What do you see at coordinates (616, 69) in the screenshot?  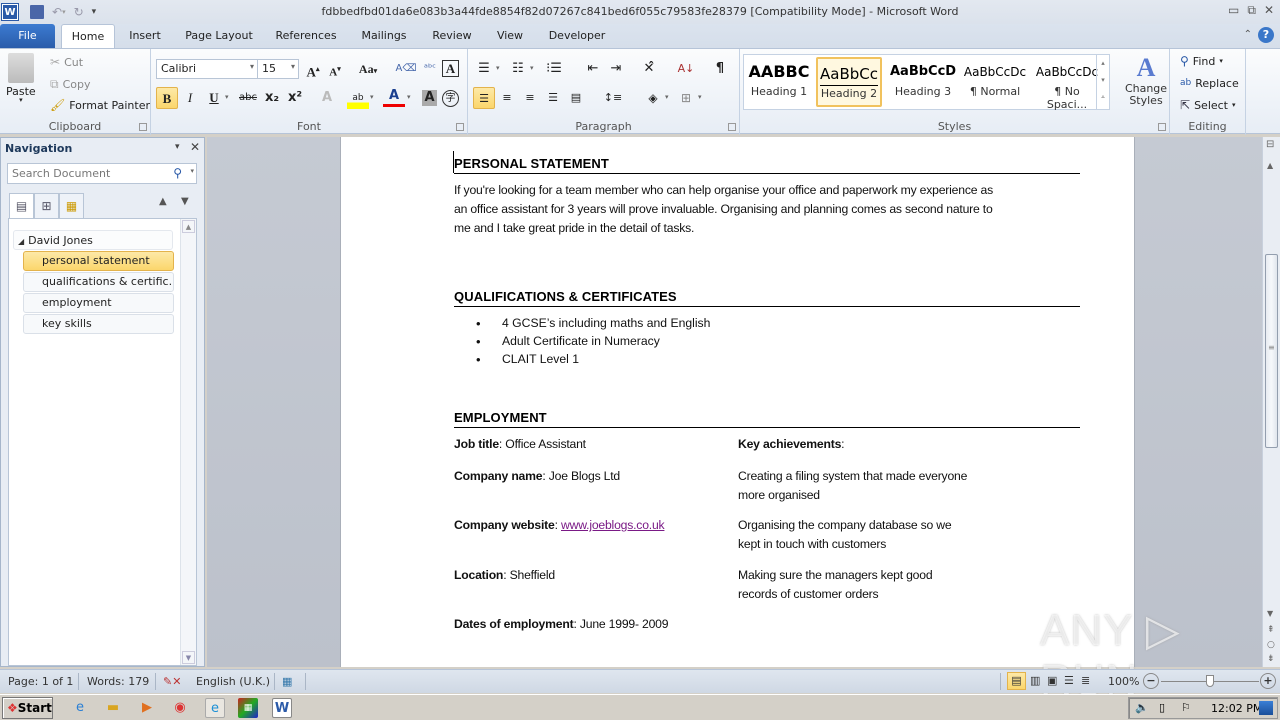 I see `increase-indent-icon: ⇥` at bounding box center [616, 69].